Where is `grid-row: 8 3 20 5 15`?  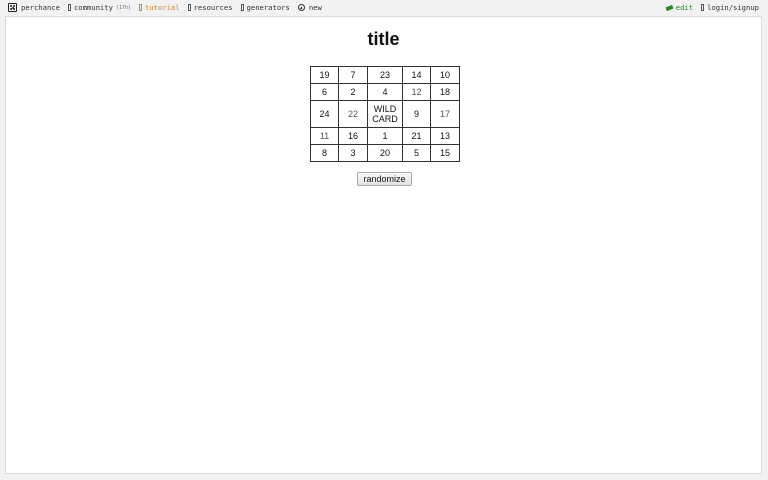 grid-row: 8 3 20 5 15 is located at coordinates (385, 153).